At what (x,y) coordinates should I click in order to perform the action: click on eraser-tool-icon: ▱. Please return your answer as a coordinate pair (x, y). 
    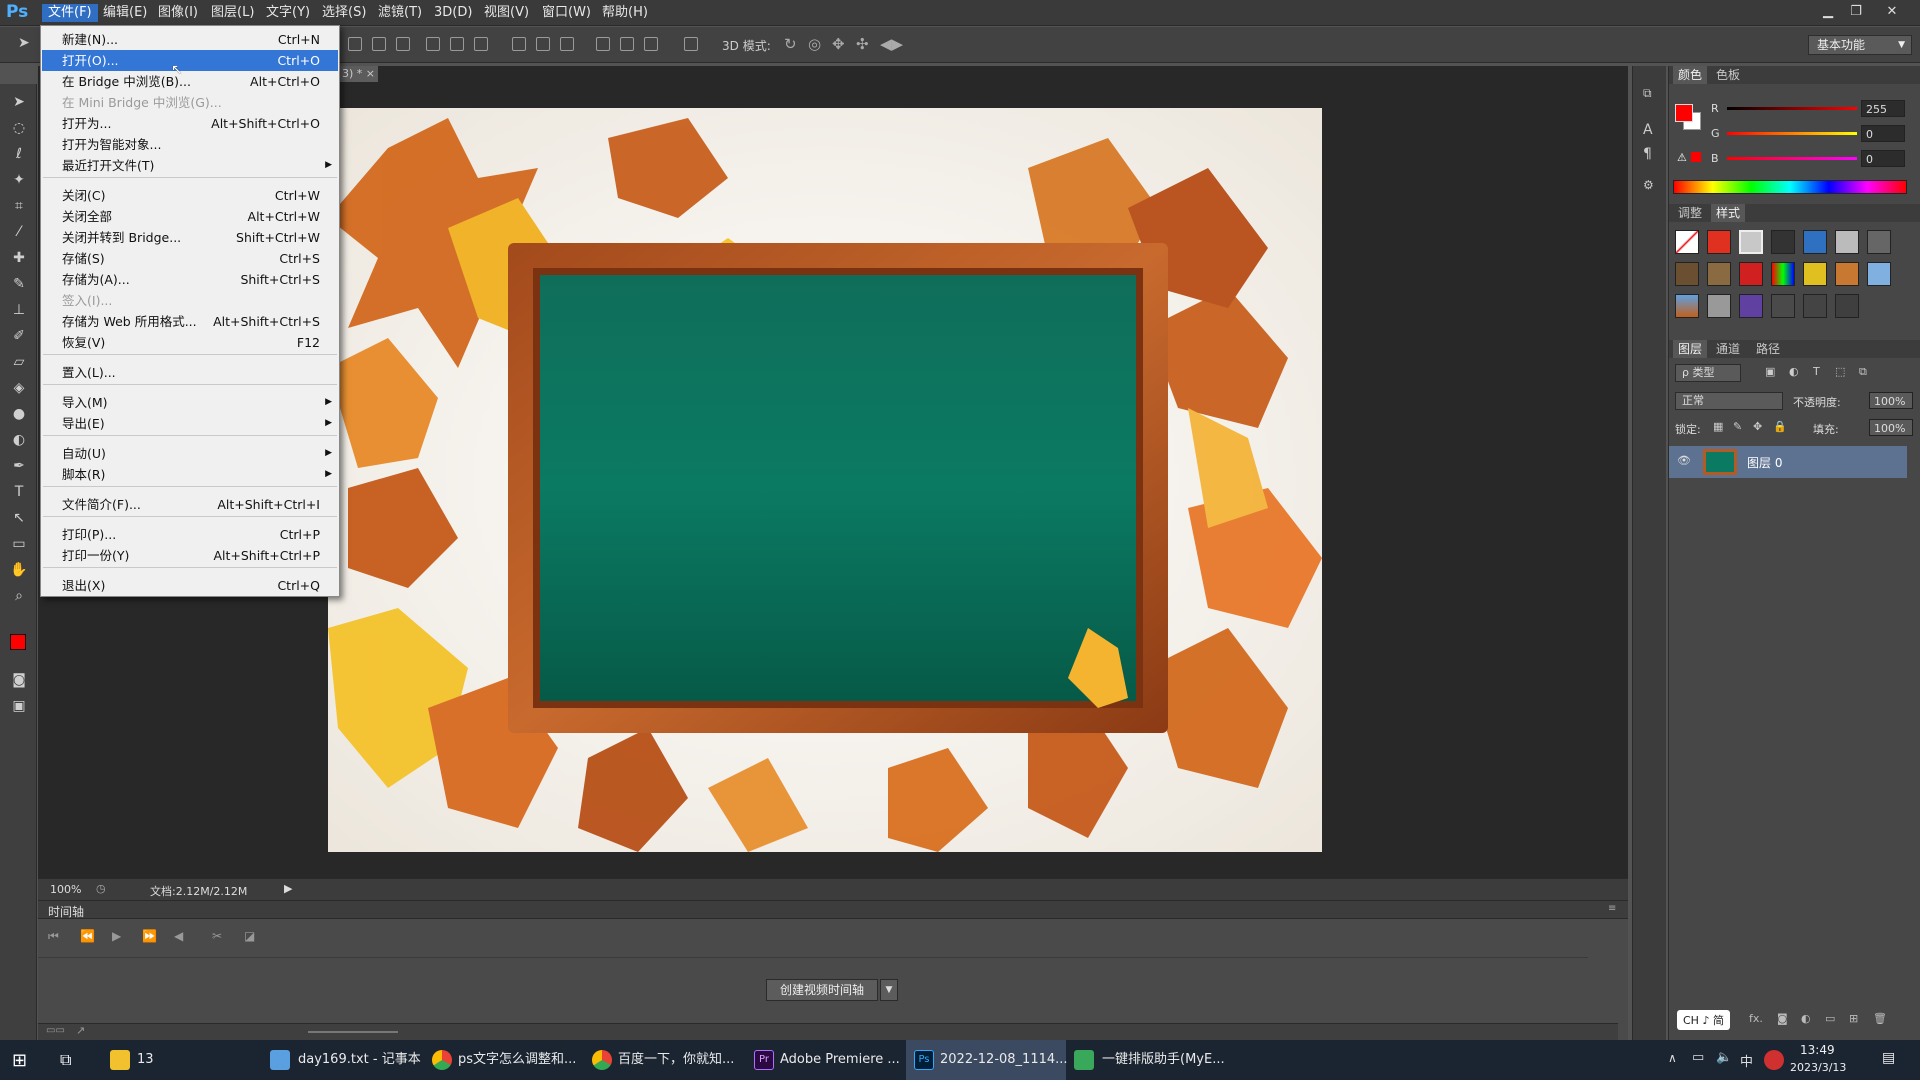
    Looking at the image, I should click on (19, 362).